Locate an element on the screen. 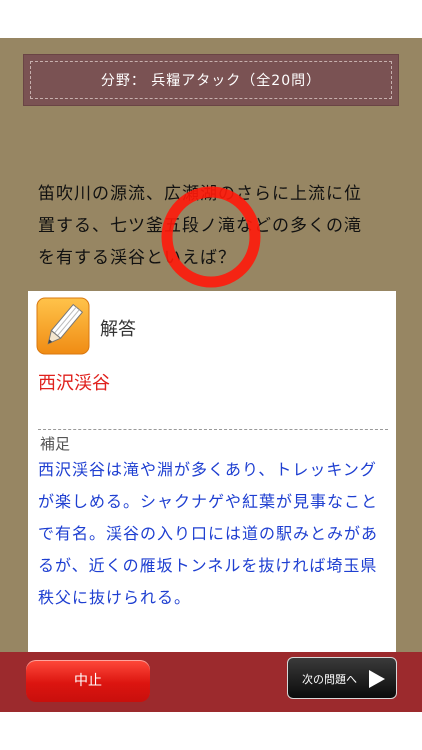 Image resolution: width=422 pixels, height=750 pixels. category-label: 分野： 兵糧アタック（全20問） is located at coordinates (211, 81).